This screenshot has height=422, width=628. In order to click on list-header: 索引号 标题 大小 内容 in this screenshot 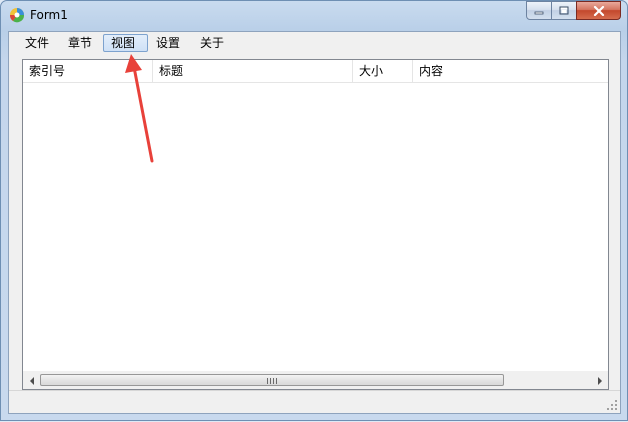, I will do `click(315, 71)`.